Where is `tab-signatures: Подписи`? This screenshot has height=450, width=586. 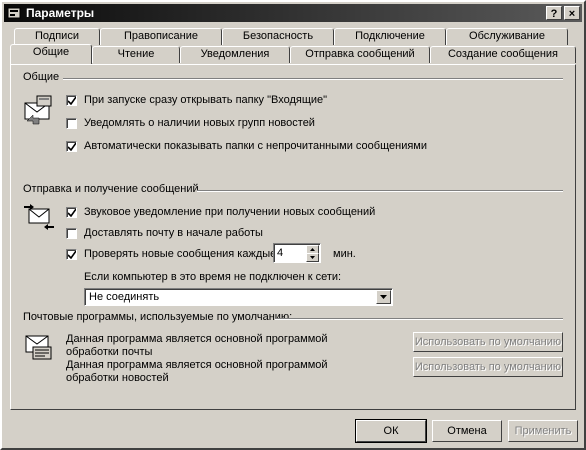 tab-signatures: Подписи is located at coordinates (57, 36).